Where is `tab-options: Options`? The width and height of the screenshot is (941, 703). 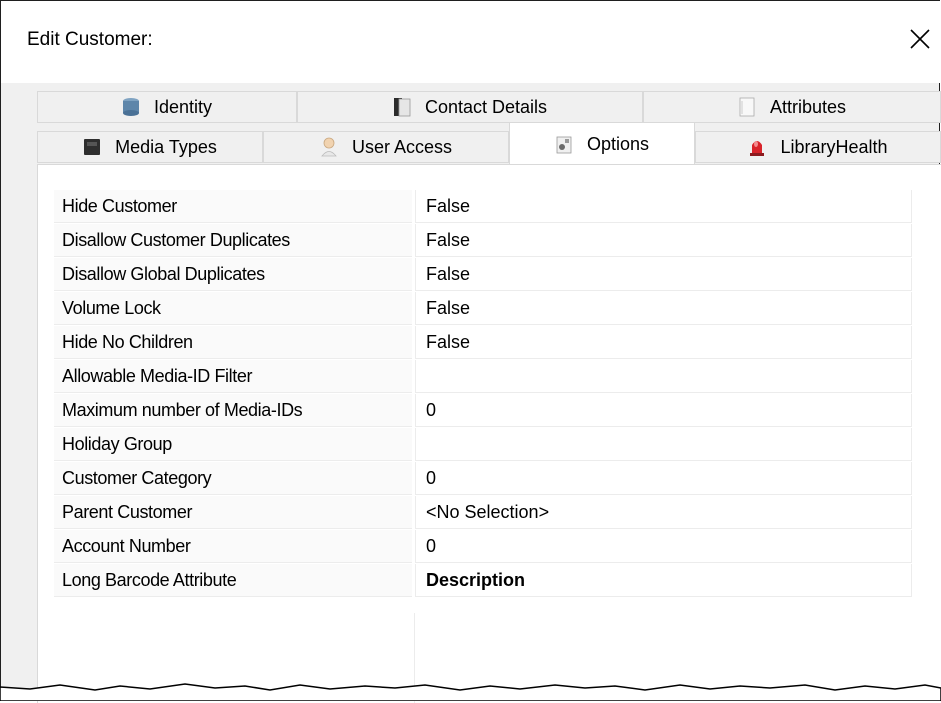 tab-options: Options is located at coordinates (602, 144).